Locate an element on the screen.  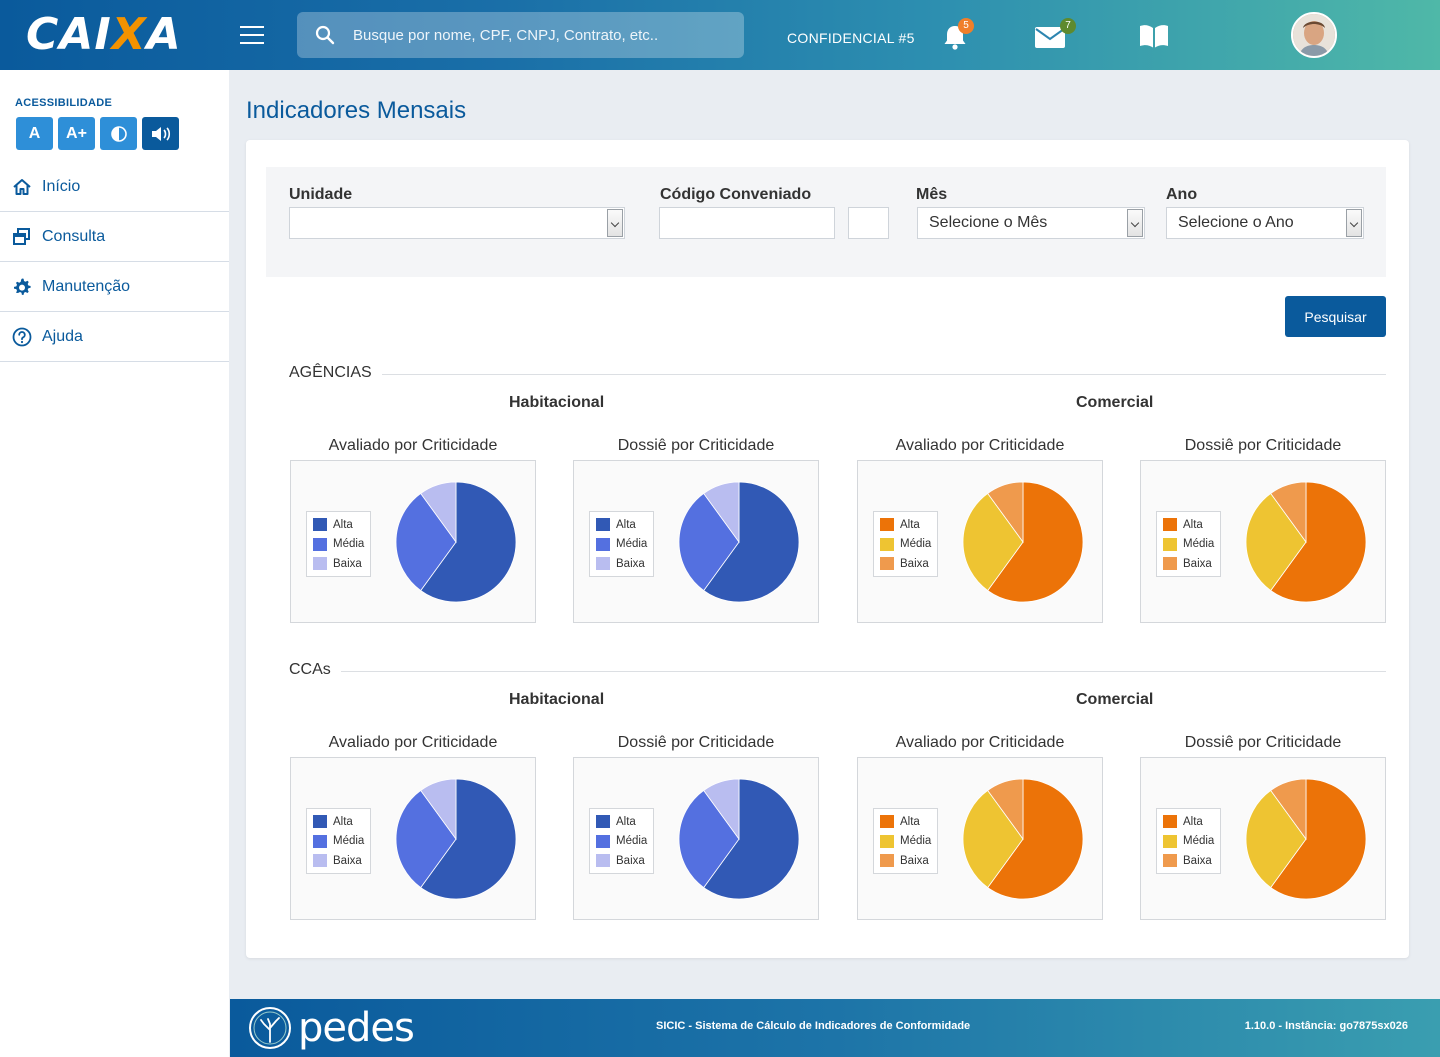
search-icon is located at coordinates (325, 35).